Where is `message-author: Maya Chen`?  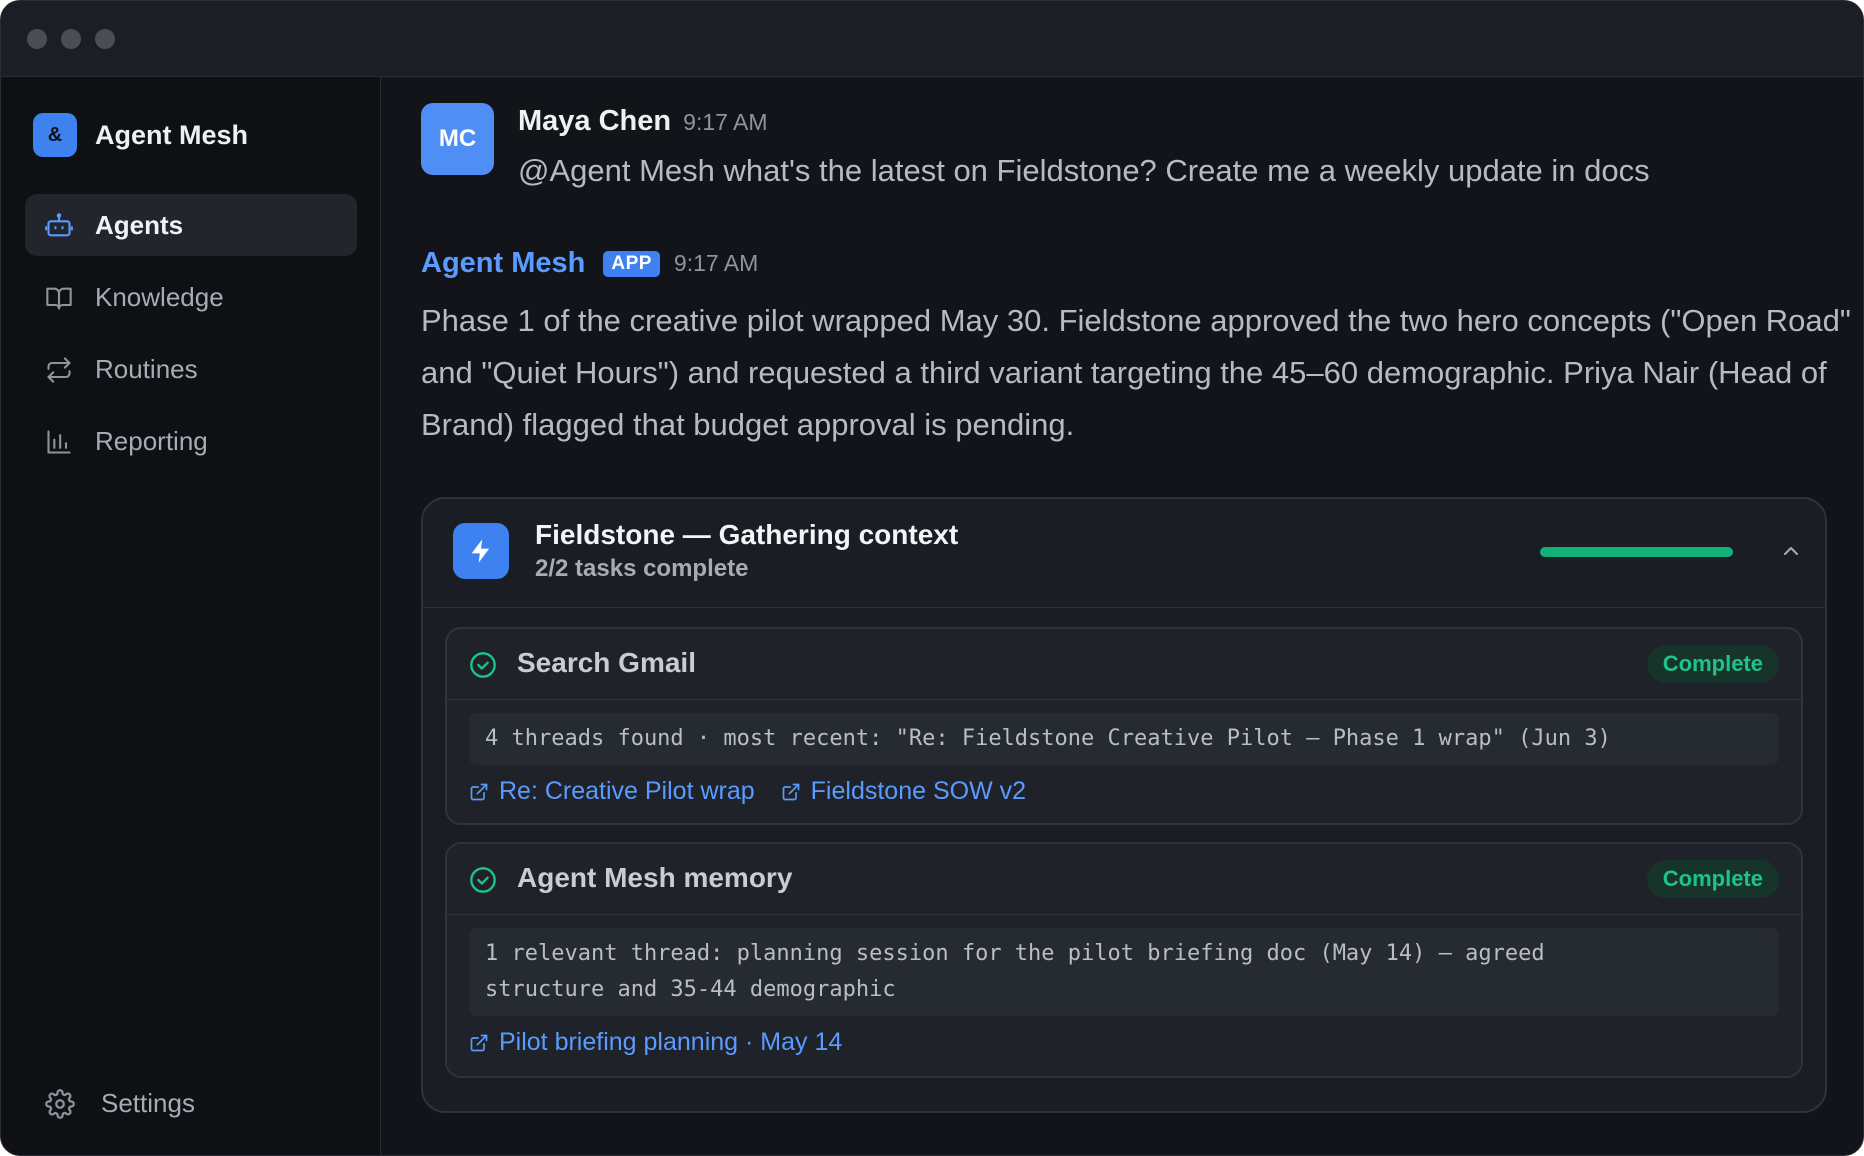
message-author: Maya Chen is located at coordinates (594, 121).